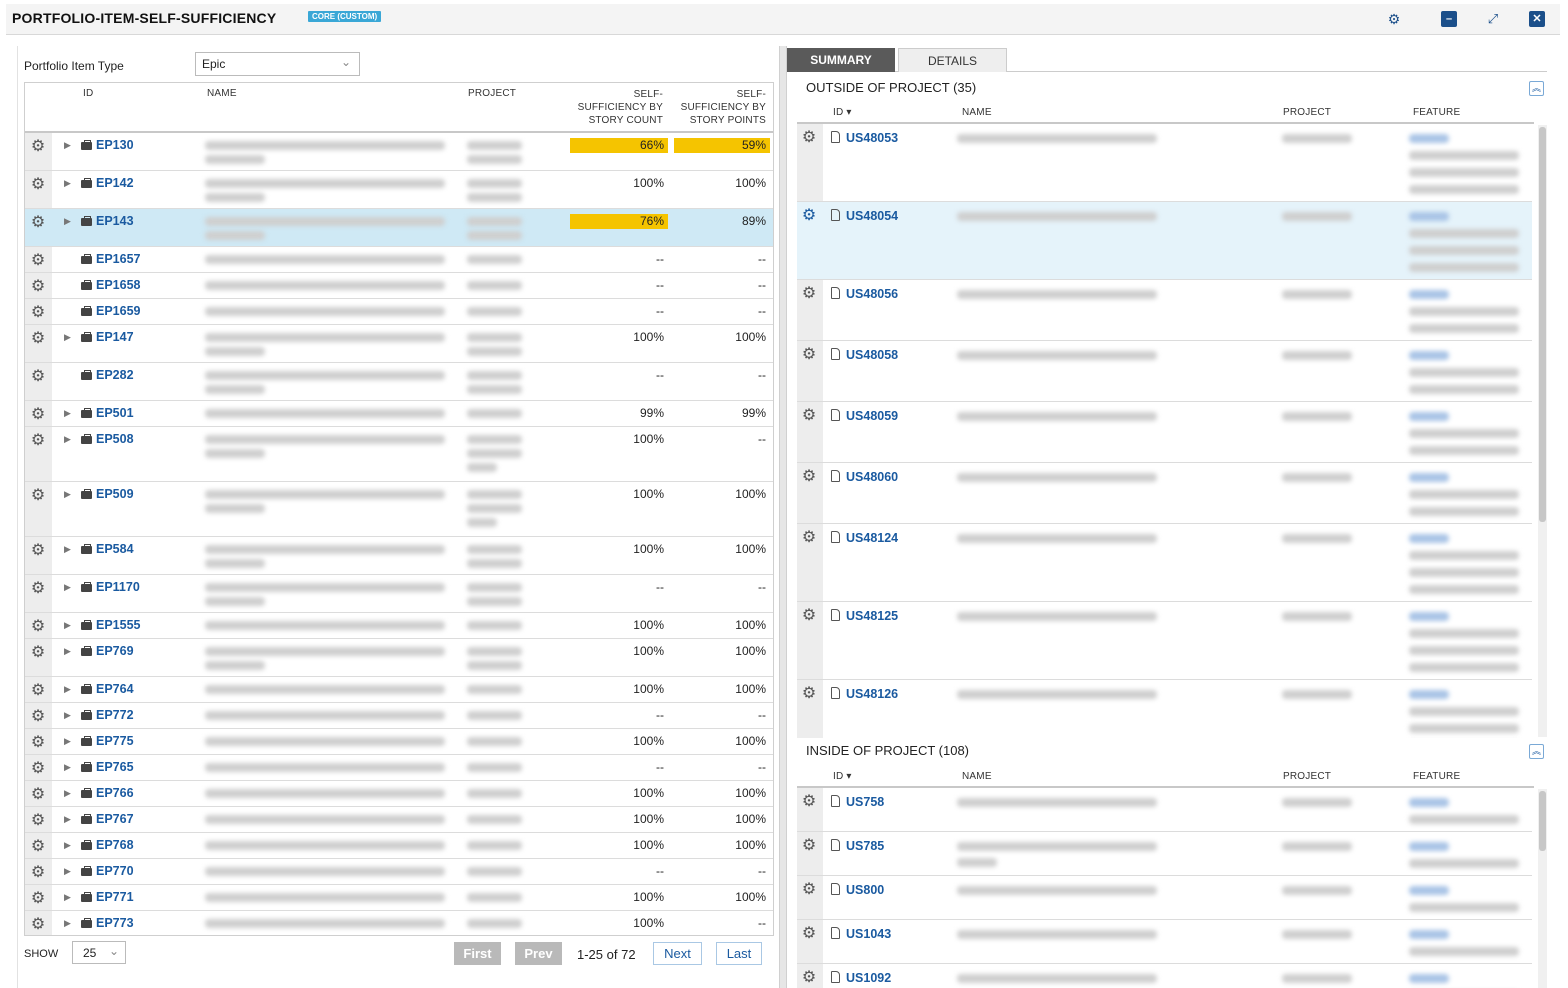 This screenshot has width=1568, height=988. What do you see at coordinates (115, 689) in the screenshot?
I see `epic-id-link: EP764` at bounding box center [115, 689].